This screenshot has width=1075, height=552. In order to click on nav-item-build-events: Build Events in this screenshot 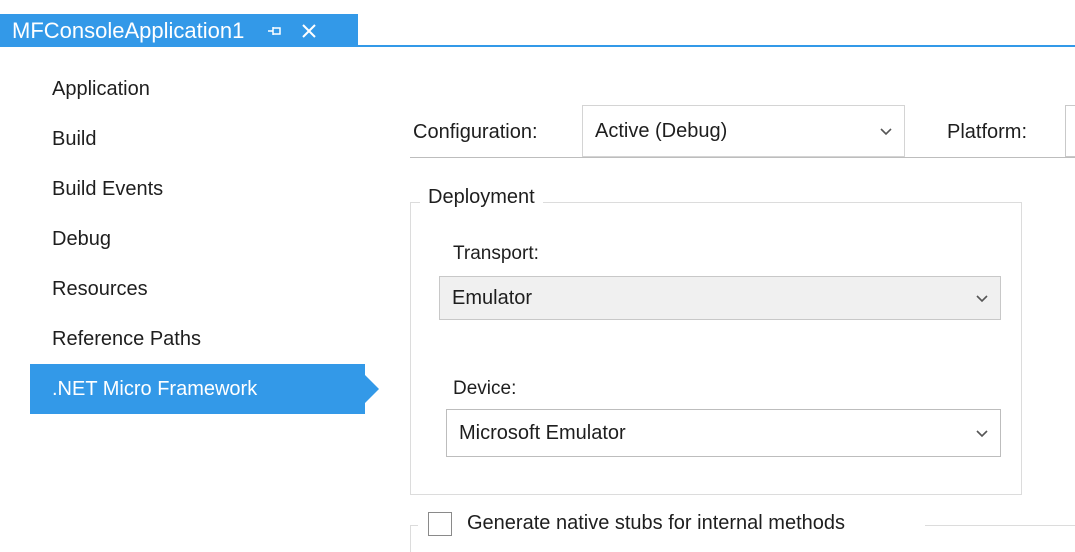, I will do `click(197, 189)`.